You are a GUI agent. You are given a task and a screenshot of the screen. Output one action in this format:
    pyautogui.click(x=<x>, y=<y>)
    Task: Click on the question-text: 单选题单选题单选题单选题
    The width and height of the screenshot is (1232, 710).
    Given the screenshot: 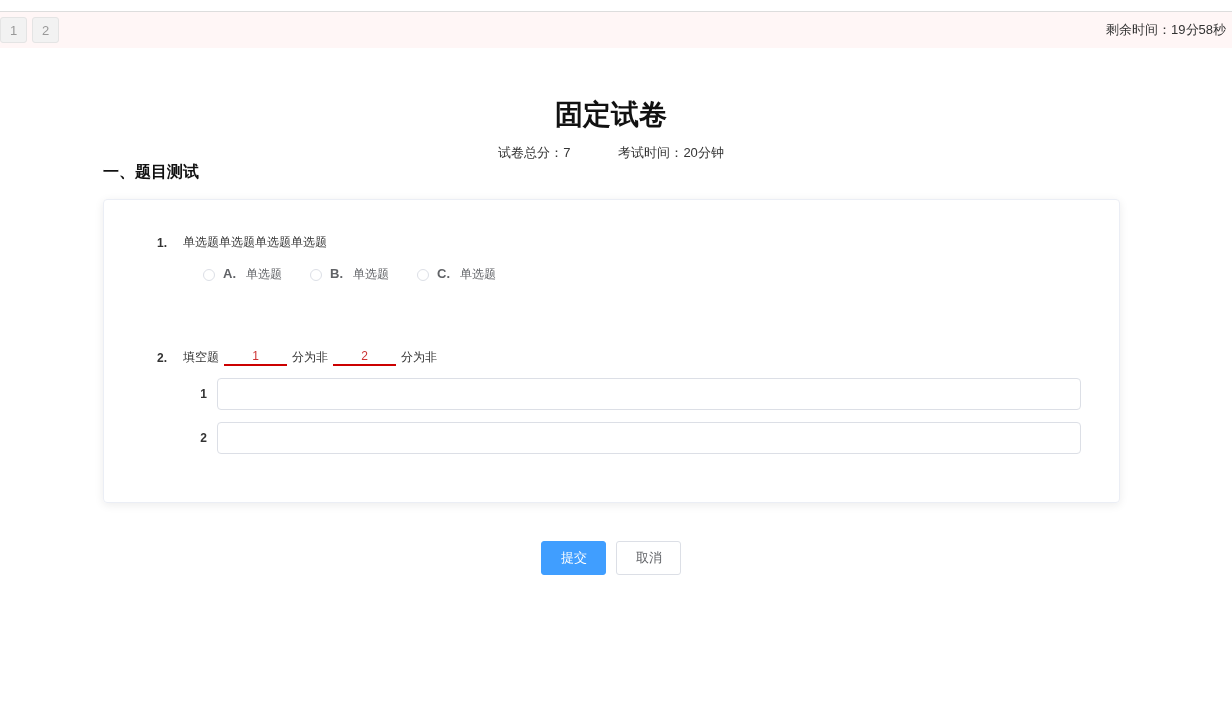 What is the action you would take?
    pyautogui.click(x=255, y=242)
    